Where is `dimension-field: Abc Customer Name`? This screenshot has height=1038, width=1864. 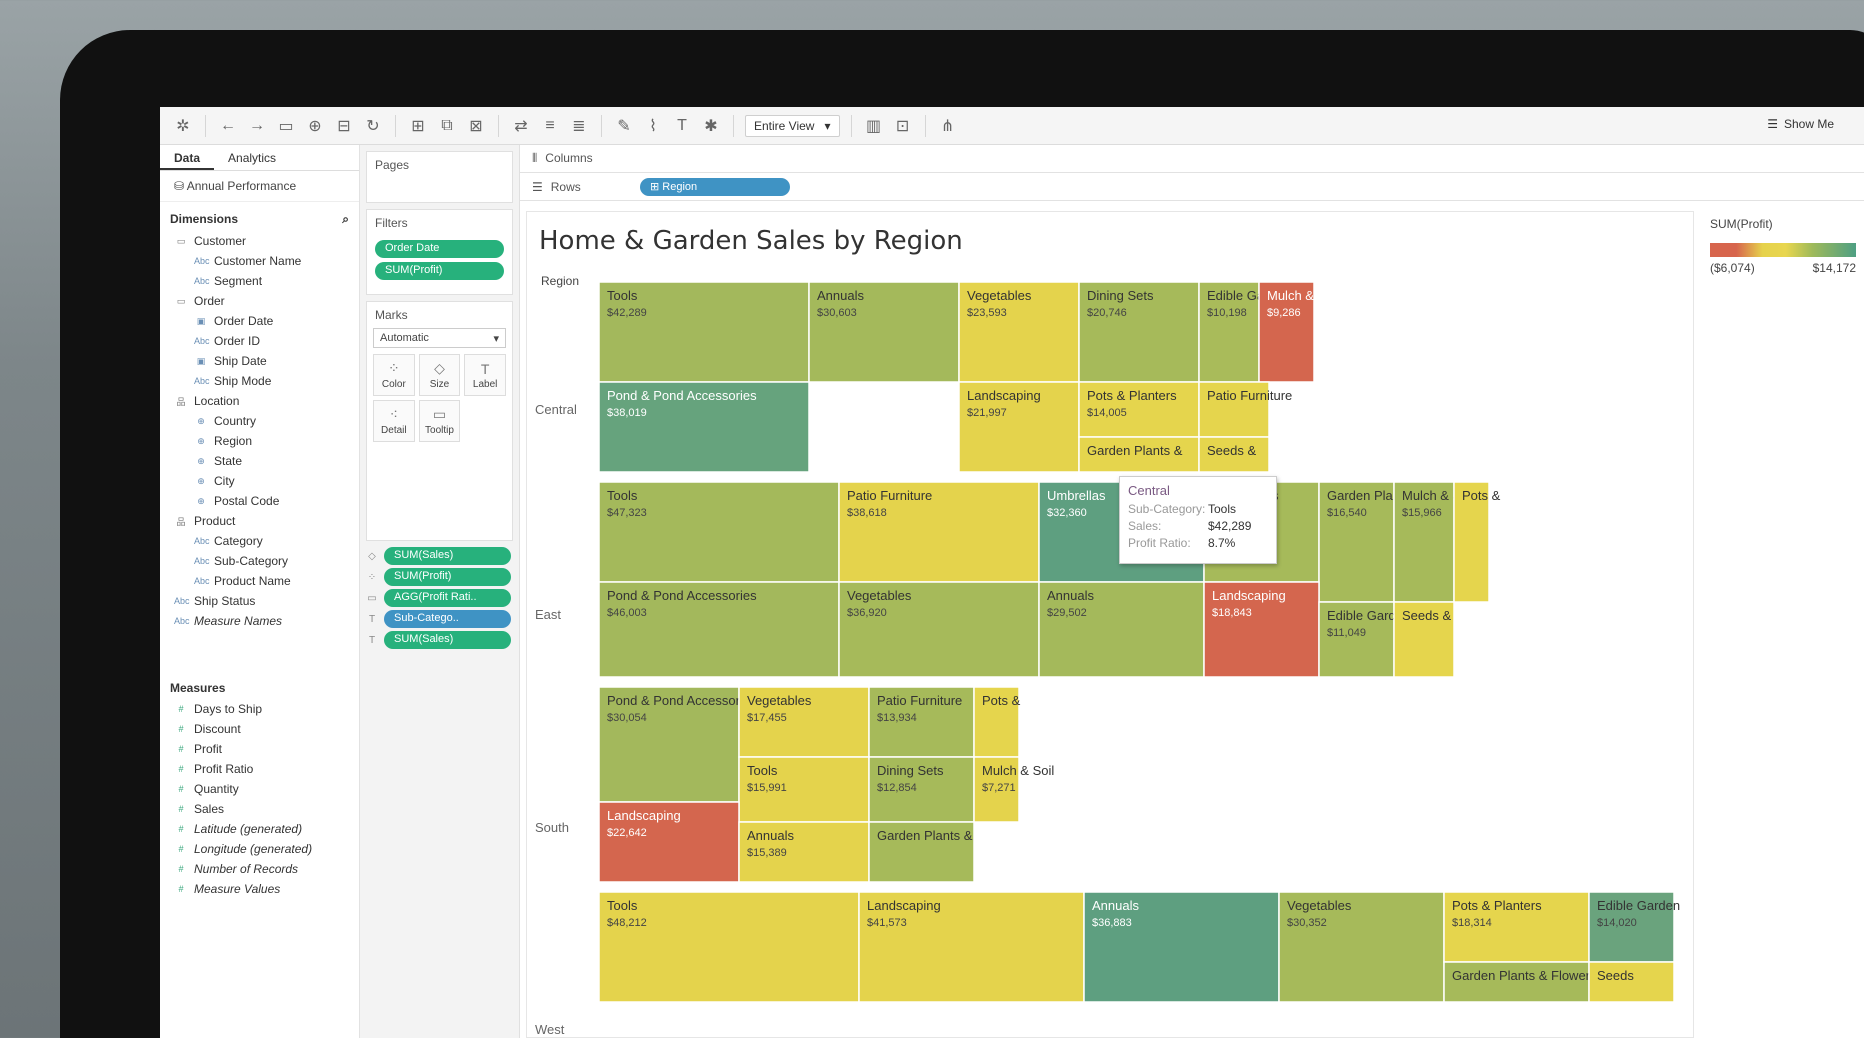
dimension-field: Abc Customer Name is located at coordinates (259, 261).